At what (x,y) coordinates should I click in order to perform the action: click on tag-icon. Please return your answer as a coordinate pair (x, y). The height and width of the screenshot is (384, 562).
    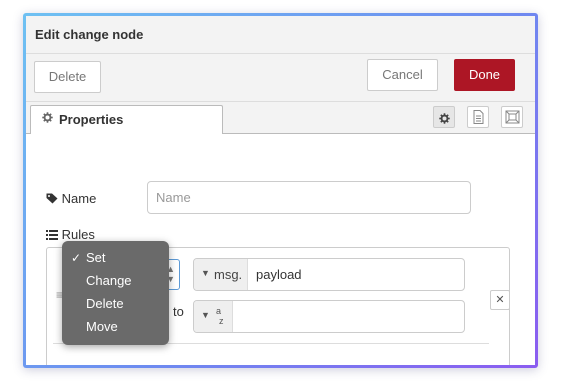
    Looking at the image, I should click on (54, 198).